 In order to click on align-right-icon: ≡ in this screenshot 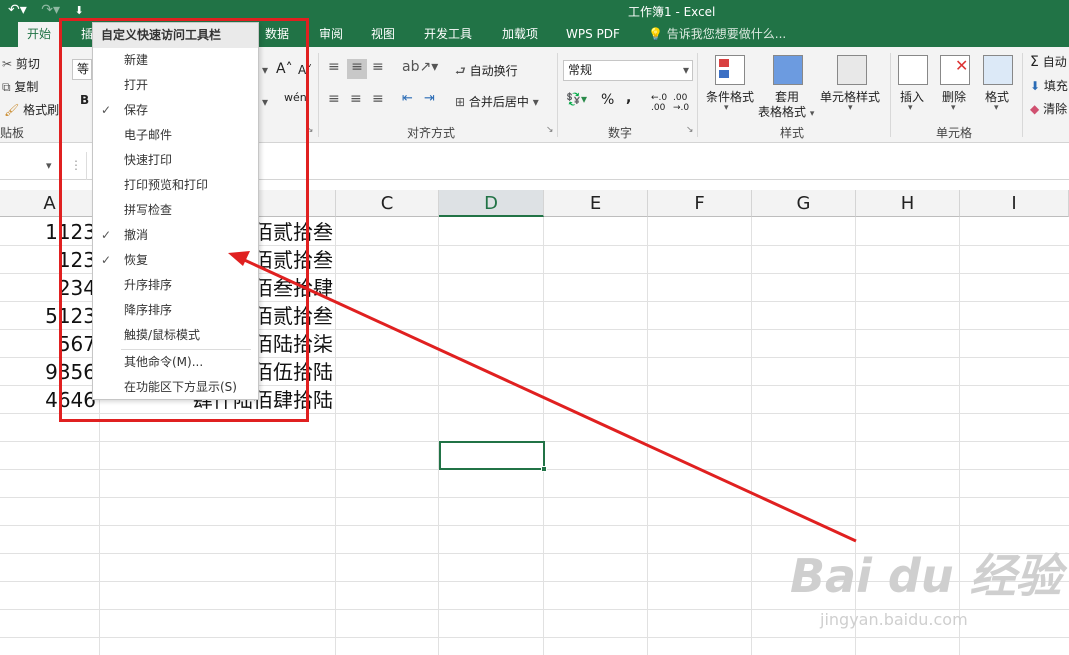, I will do `click(378, 99)`.